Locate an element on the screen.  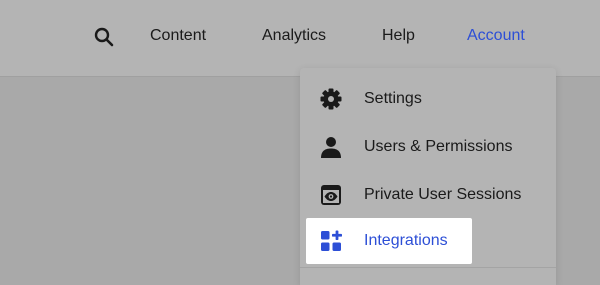
menu-item-integrations: Integrations is located at coordinates (389, 241).